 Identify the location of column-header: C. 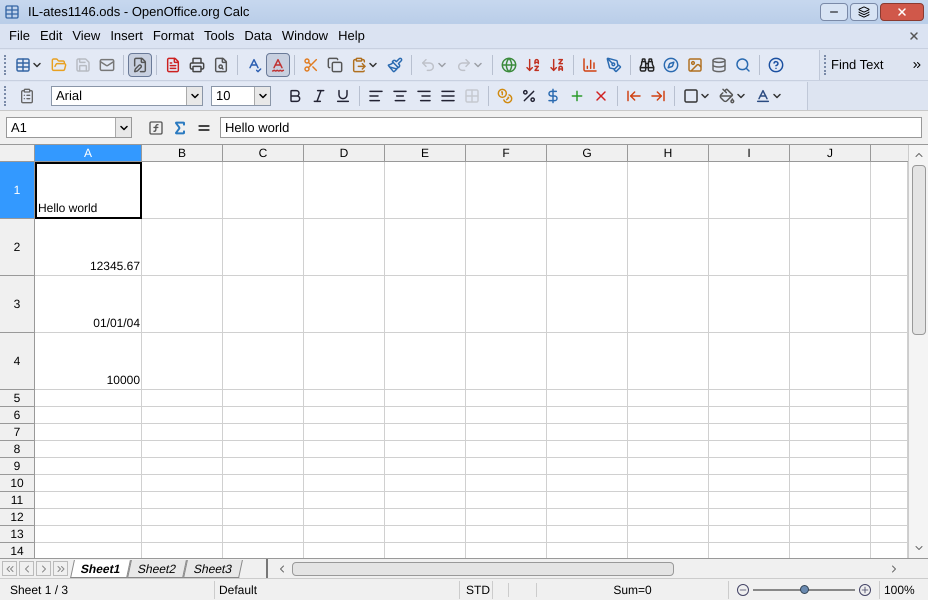
(263, 153).